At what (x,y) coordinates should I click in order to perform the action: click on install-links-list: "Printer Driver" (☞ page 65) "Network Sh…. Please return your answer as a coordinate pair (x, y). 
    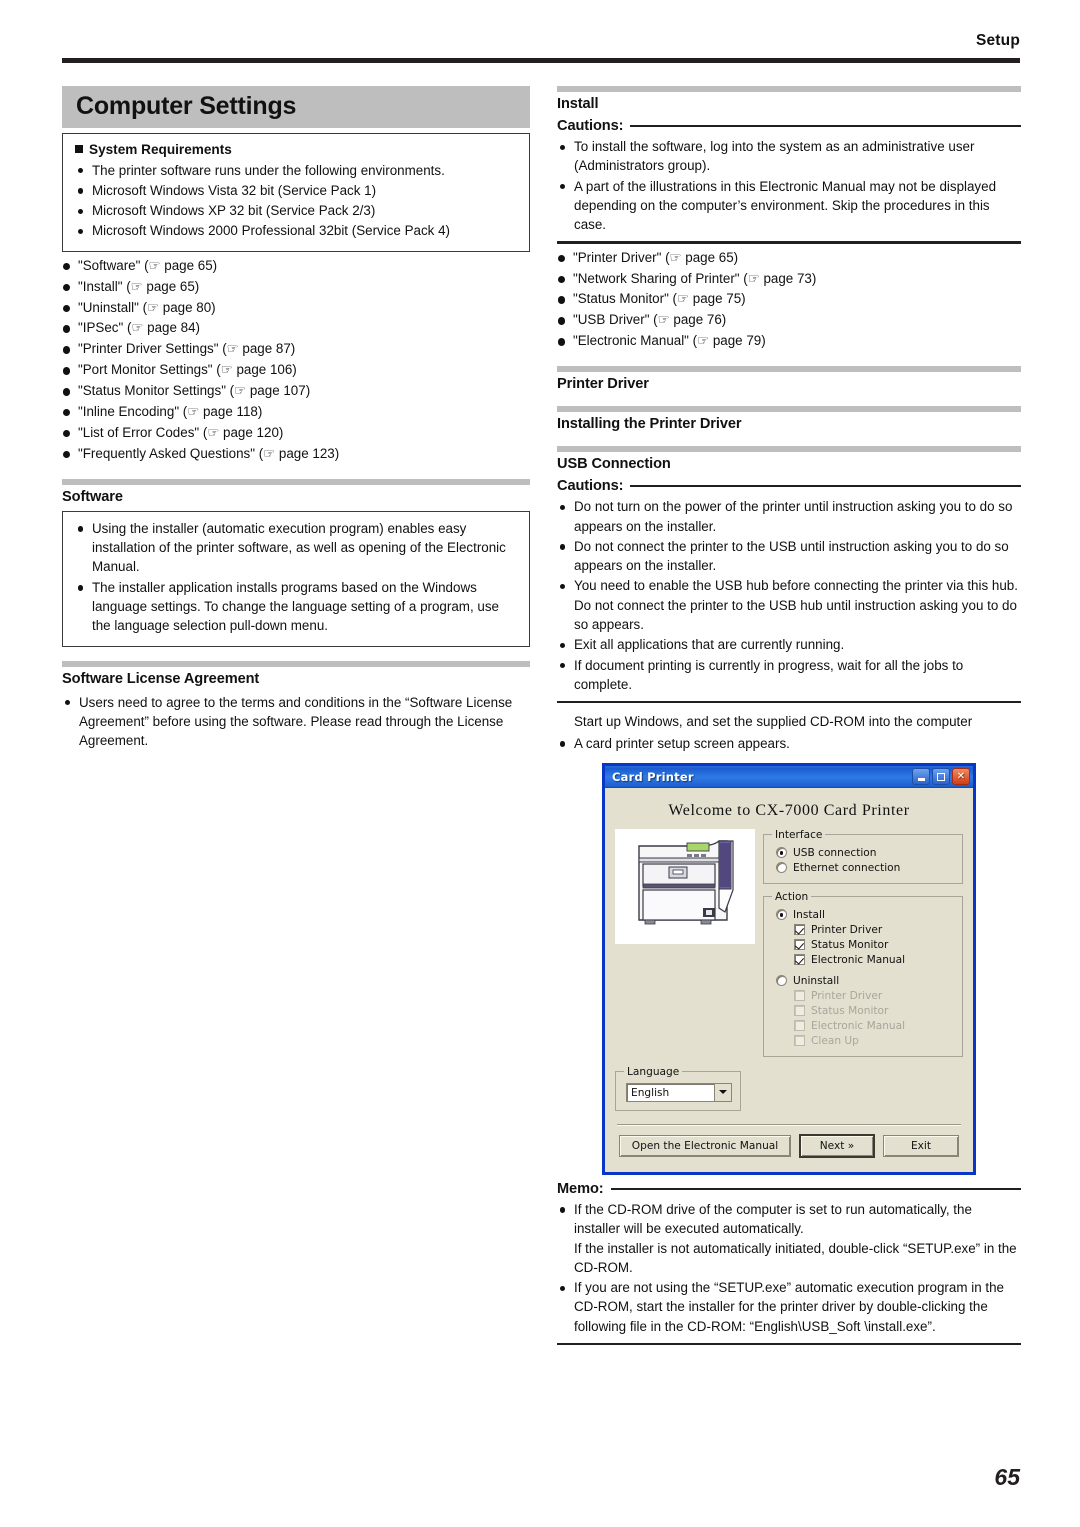
    Looking at the image, I should click on (789, 300).